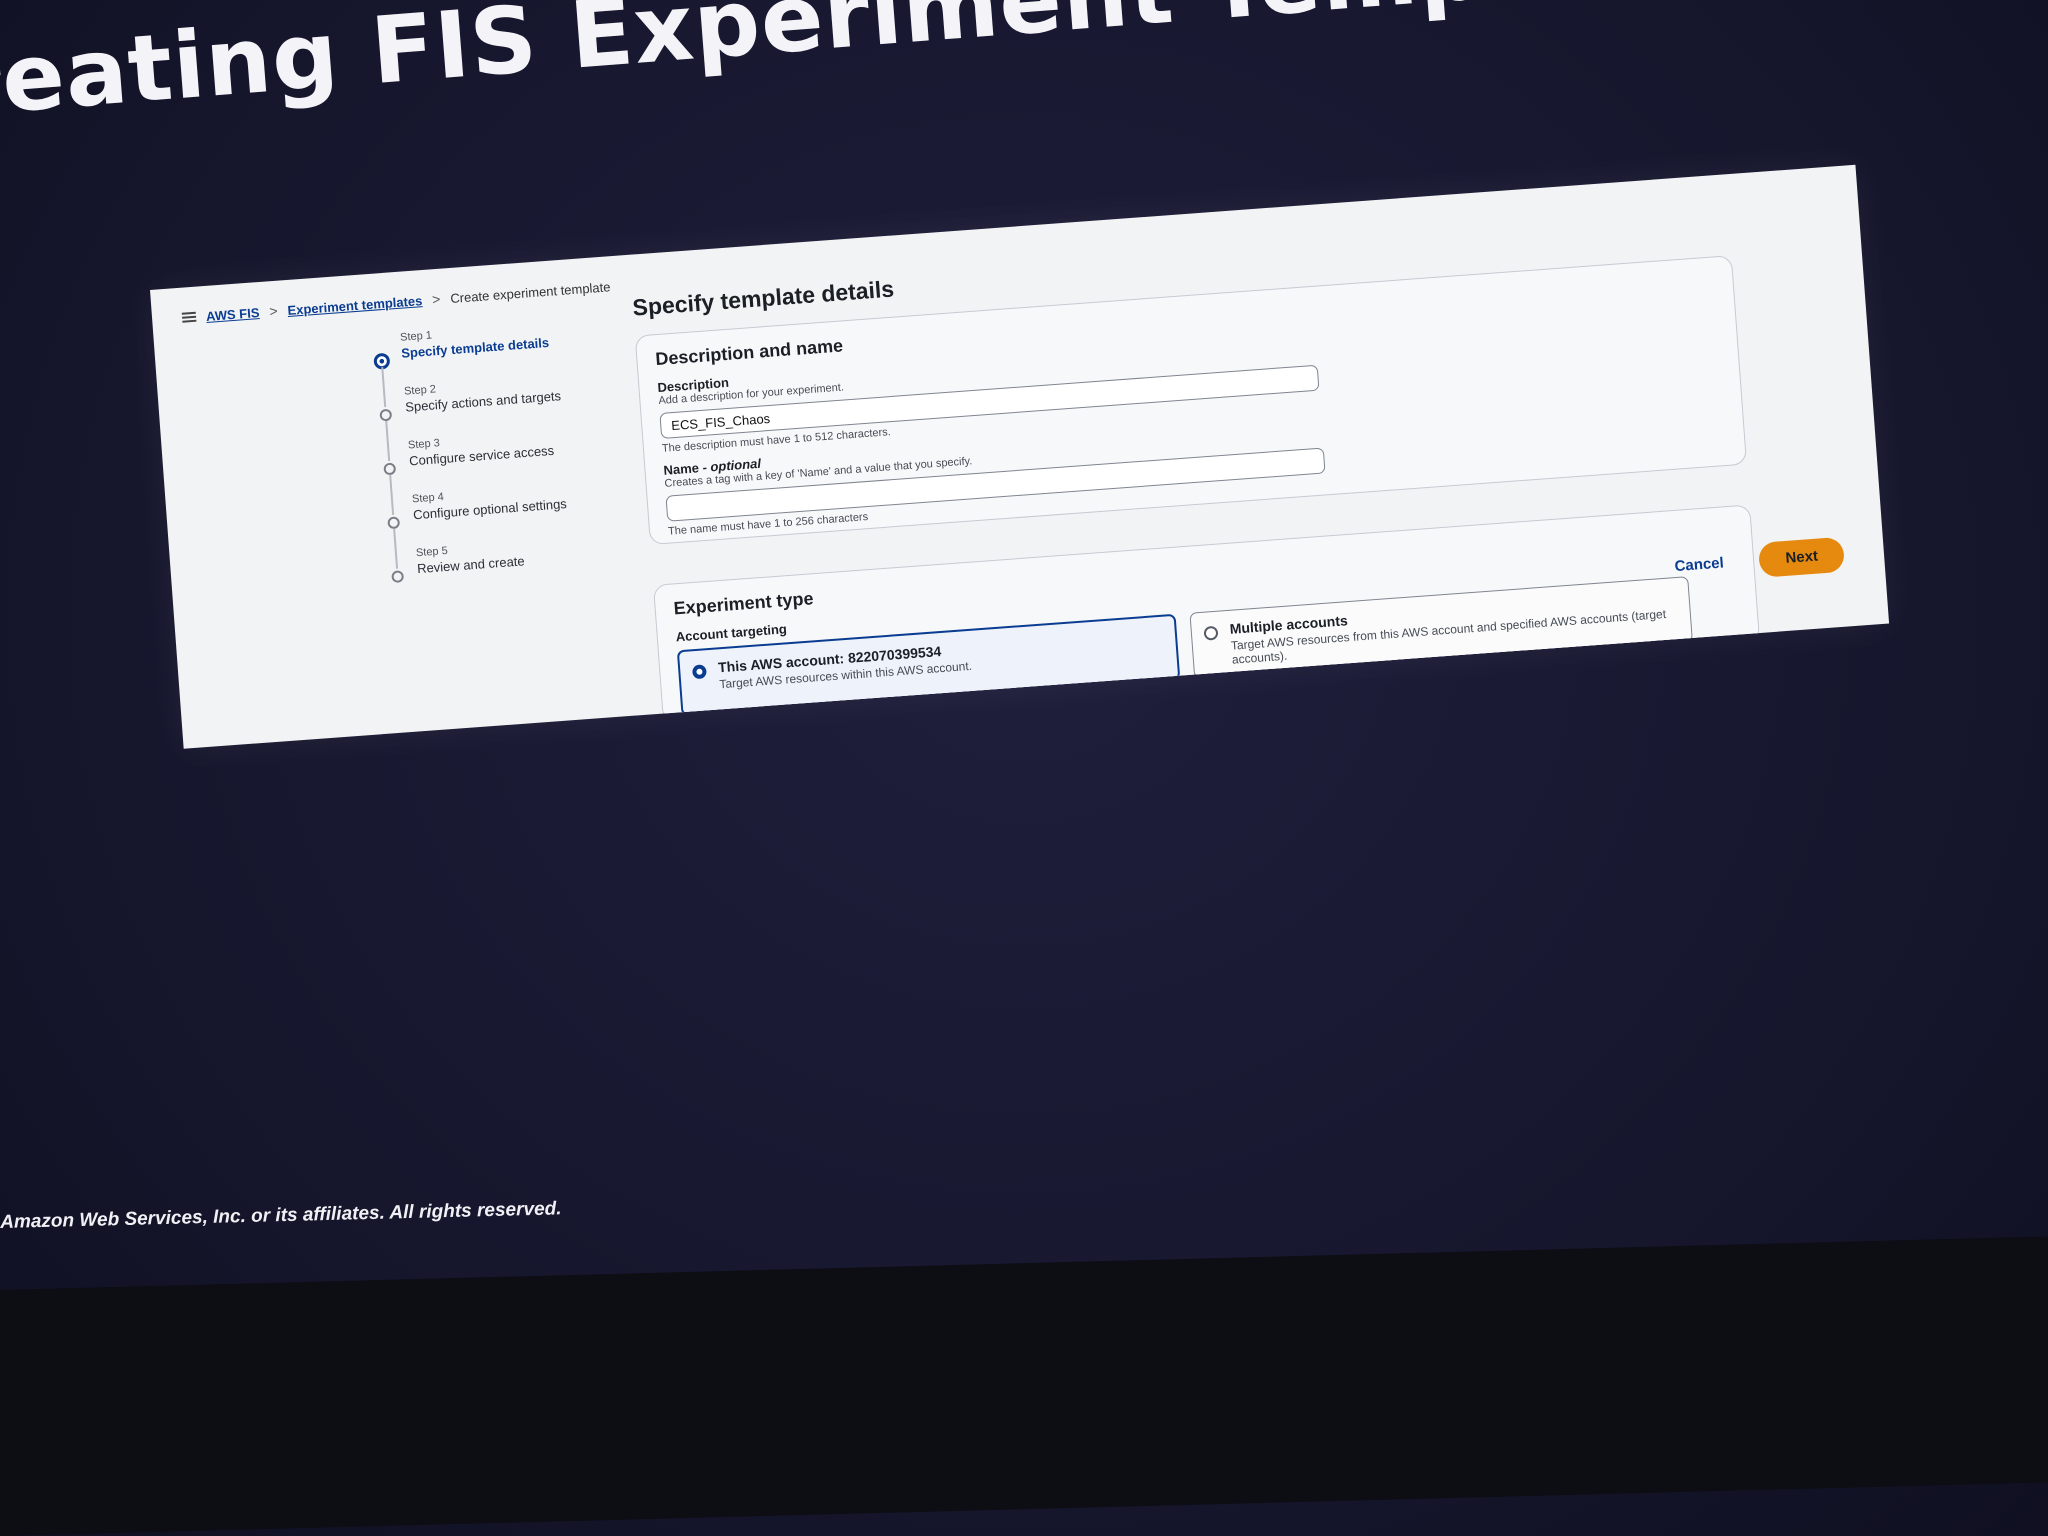 This screenshot has width=2048, height=1536. Describe the element at coordinates (699, 672) in the screenshot. I see `radio-selected-icon` at that location.